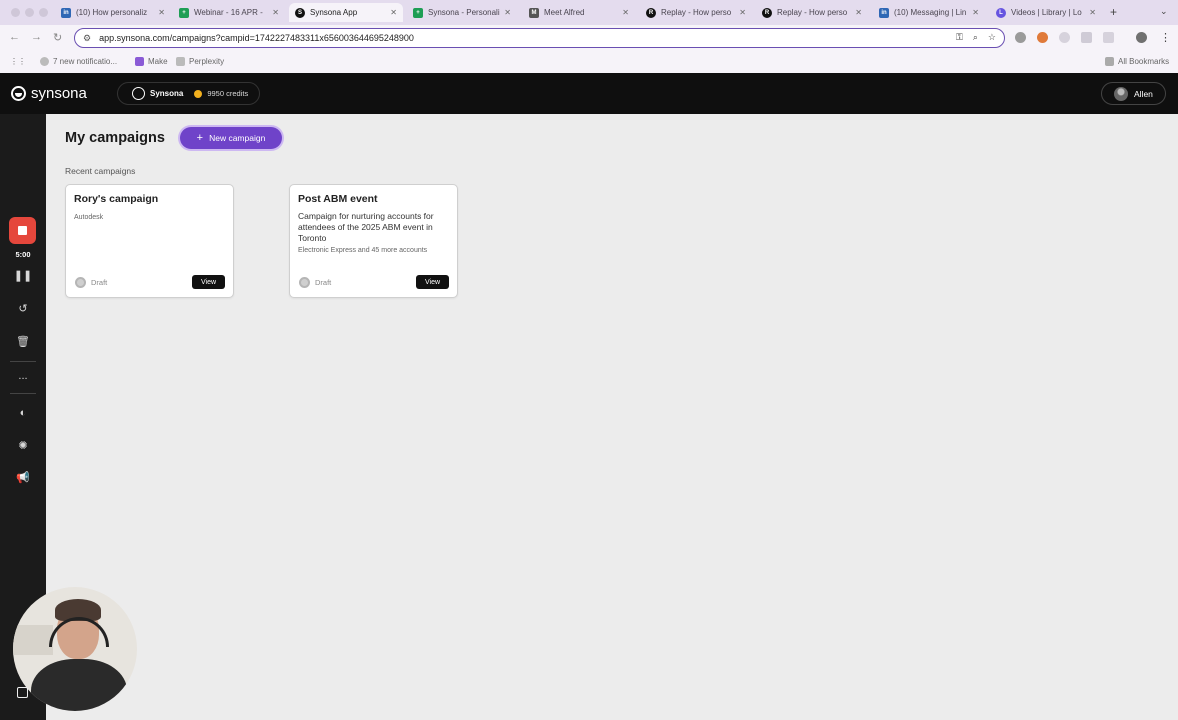  I want to click on user-name: Allen, so click(1143, 93).